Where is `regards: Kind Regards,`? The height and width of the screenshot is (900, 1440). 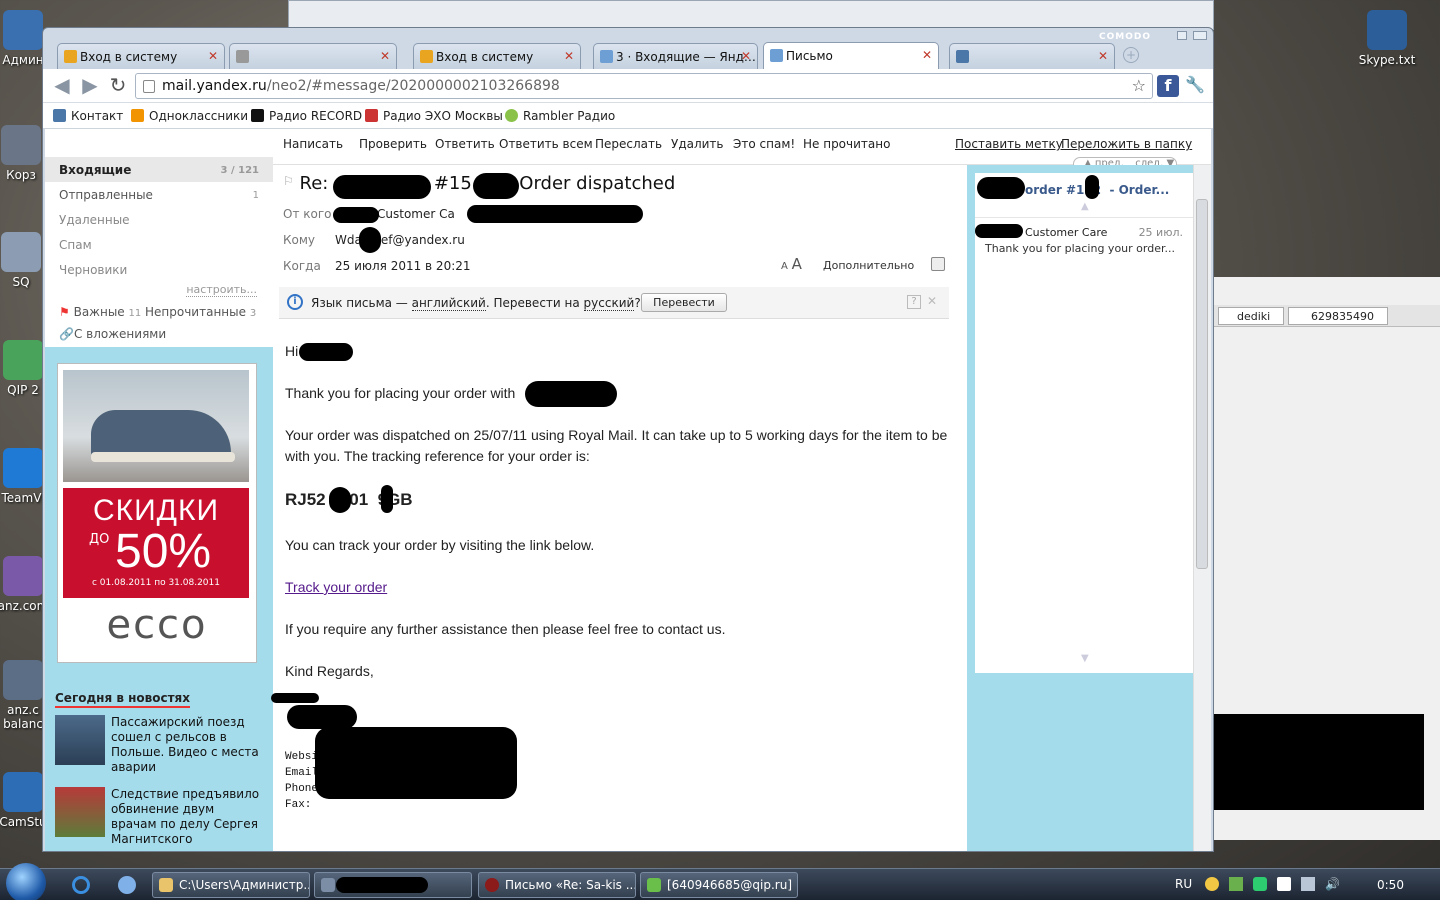
regards: Kind Regards, is located at coordinates (329, 671).